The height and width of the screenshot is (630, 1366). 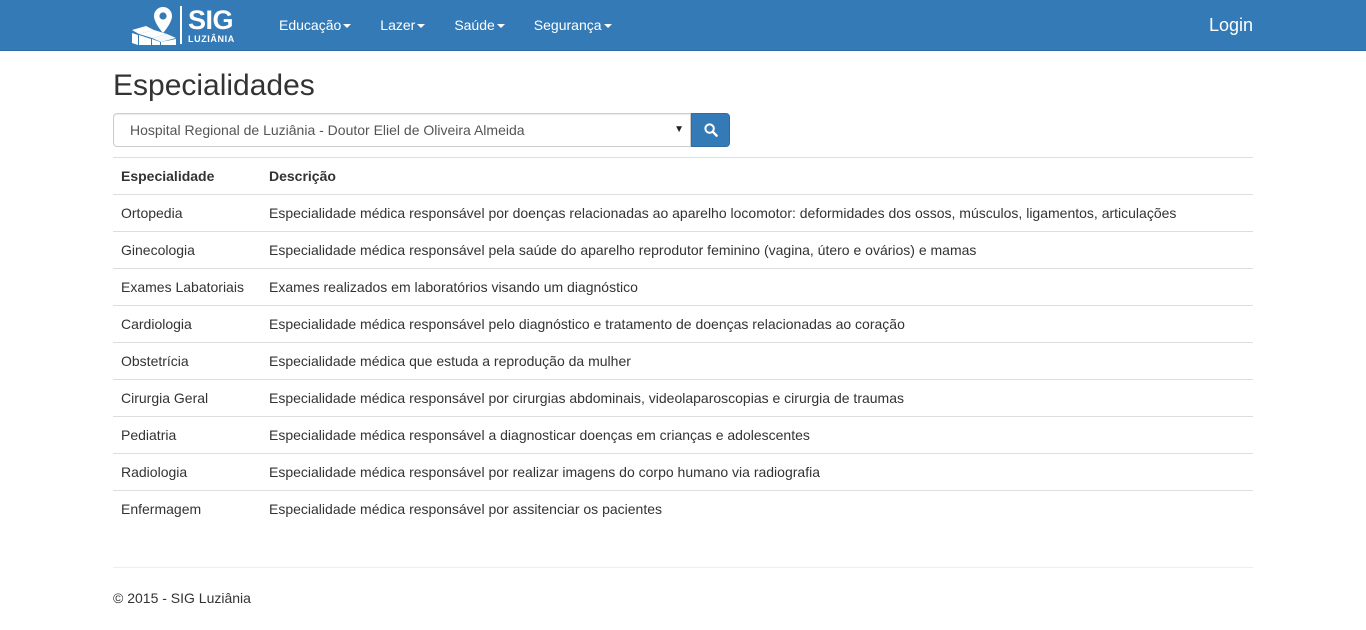 I want to click on search-button, so click(x=710, y=130).